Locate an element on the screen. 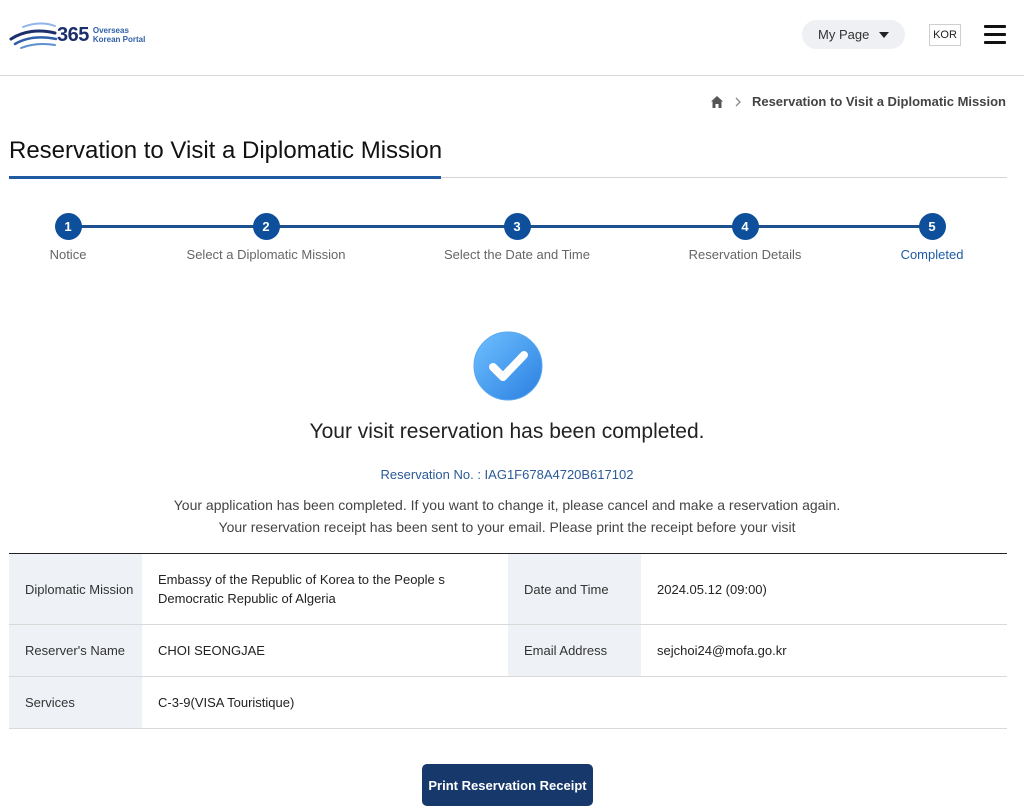 The height and width of the screenshot is (809, 1024). my-page-dropdown: My Page is located at coordinates (853, 34).